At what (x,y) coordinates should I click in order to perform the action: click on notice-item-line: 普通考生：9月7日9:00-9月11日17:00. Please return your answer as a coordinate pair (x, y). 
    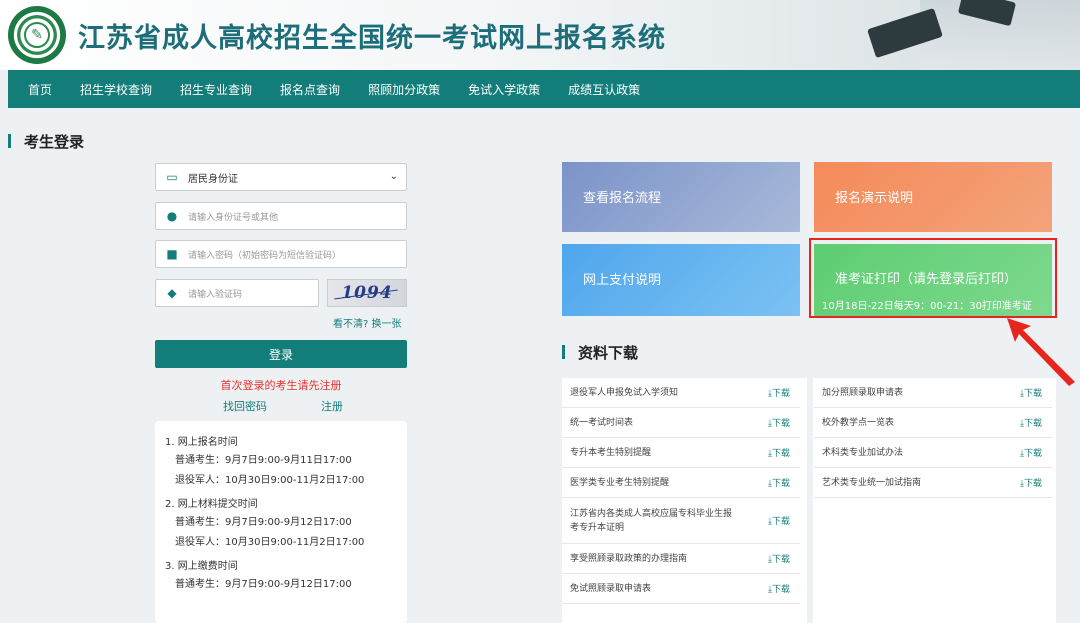
    Looking at the image, I should click on (263, 460).